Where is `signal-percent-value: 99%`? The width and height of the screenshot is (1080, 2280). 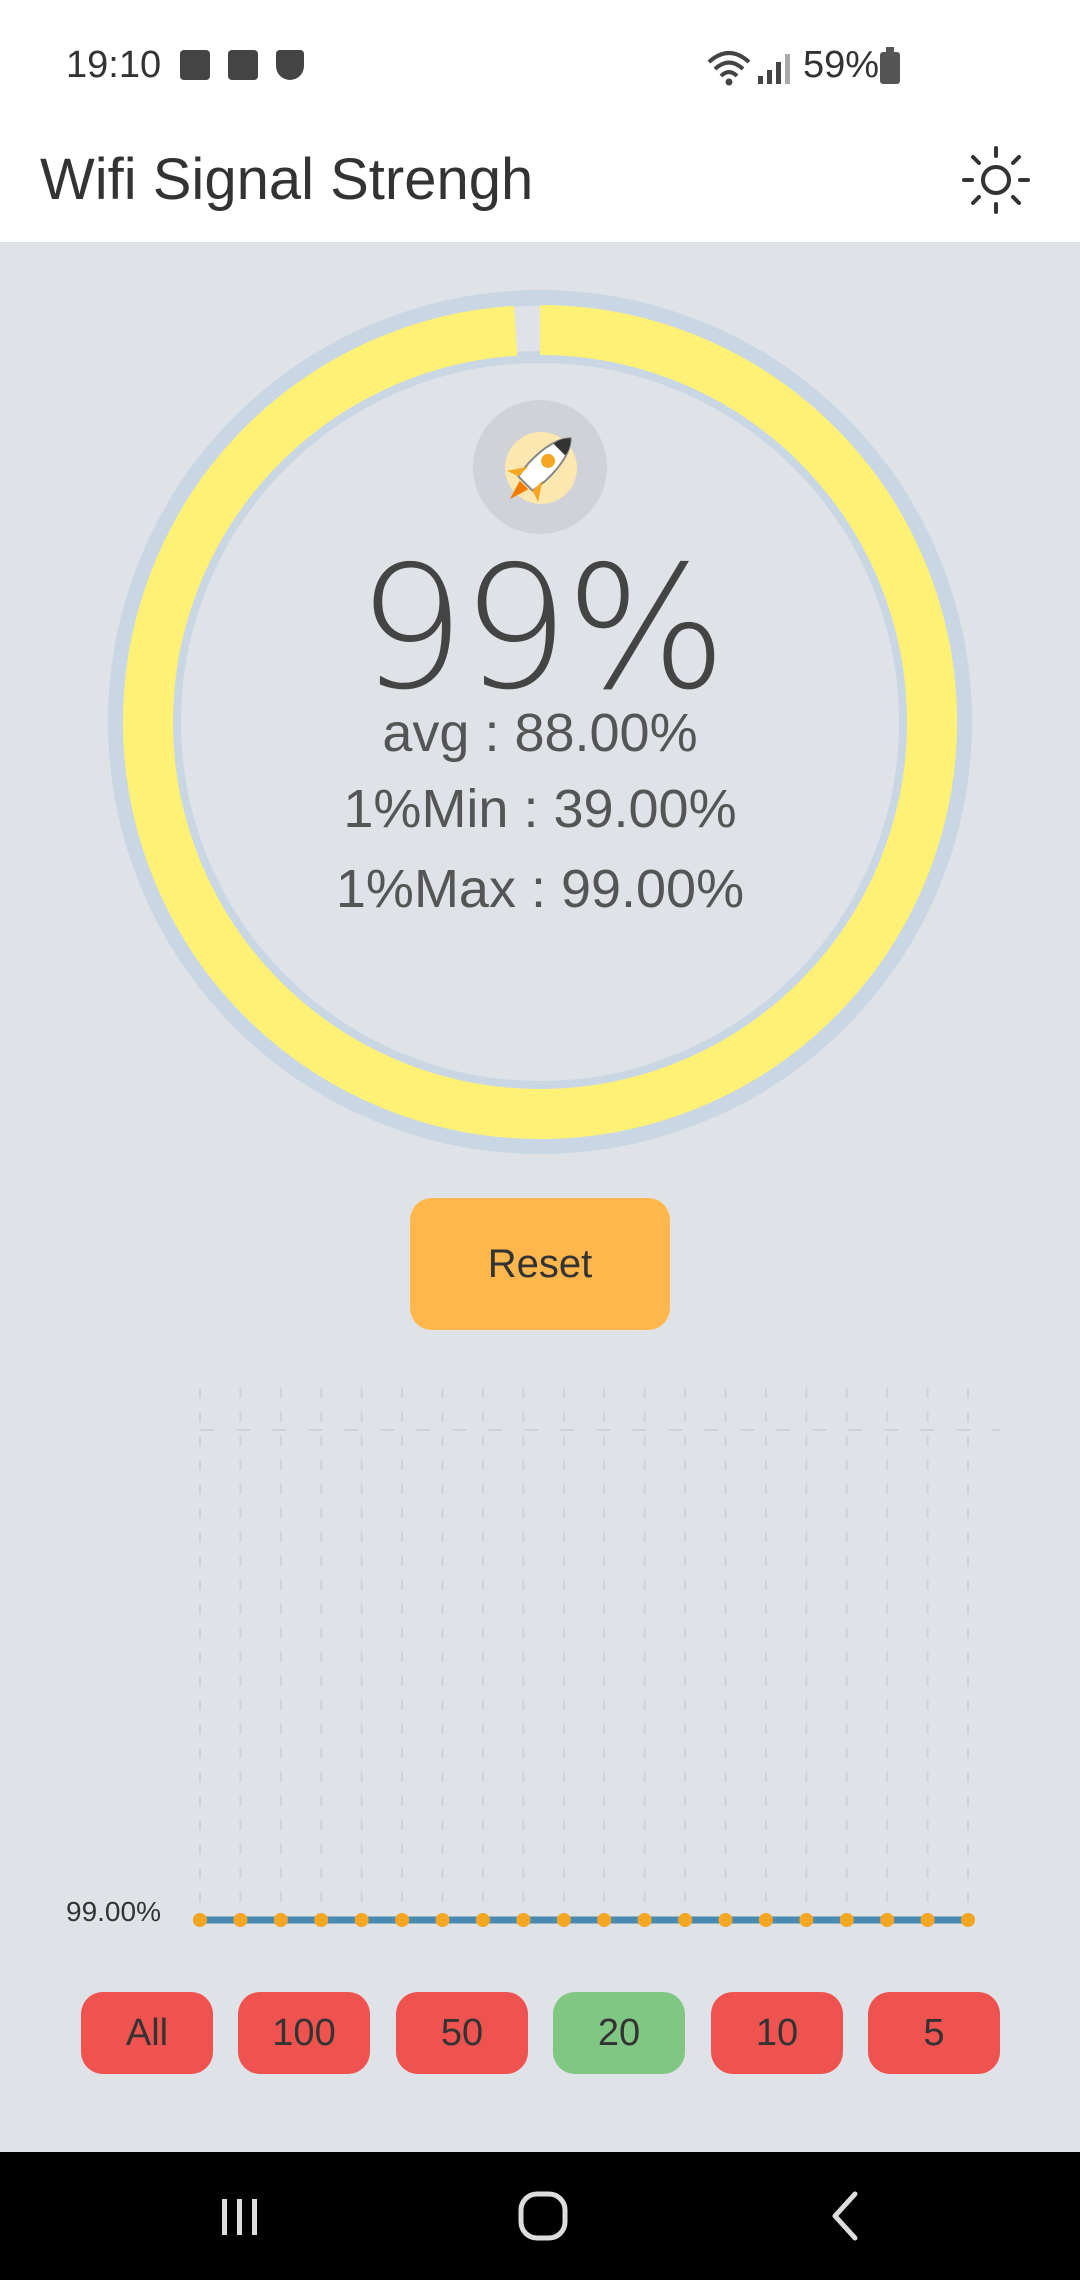 signal-percent-value: 99% is located at coordinates (542, 629).